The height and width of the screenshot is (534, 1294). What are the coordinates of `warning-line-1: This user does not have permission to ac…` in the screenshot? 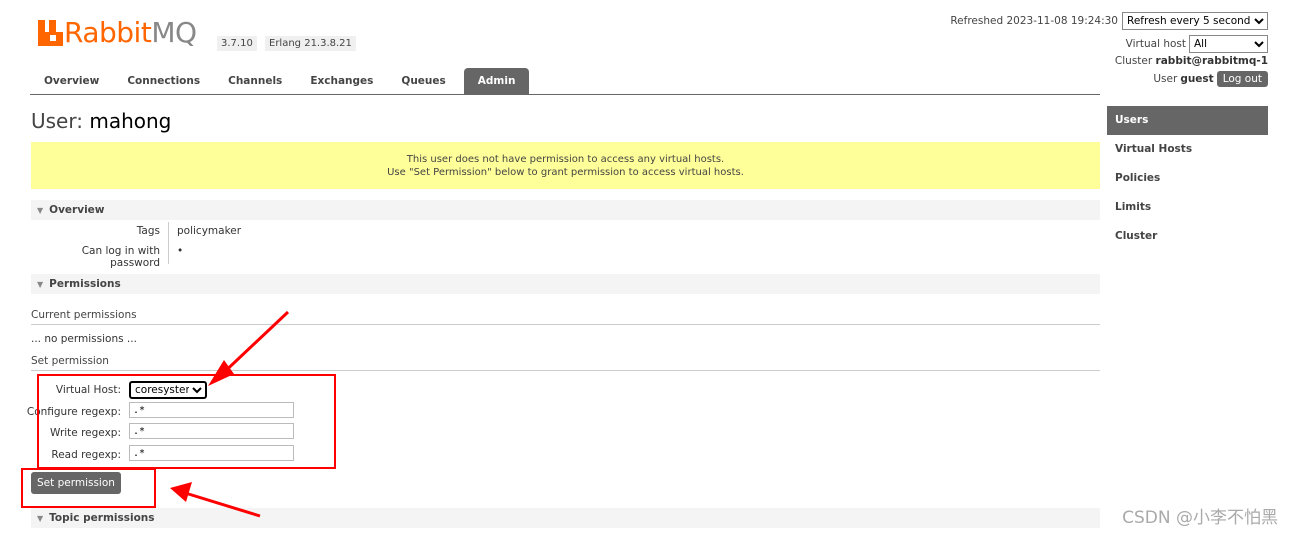 It's located at (565, 159).